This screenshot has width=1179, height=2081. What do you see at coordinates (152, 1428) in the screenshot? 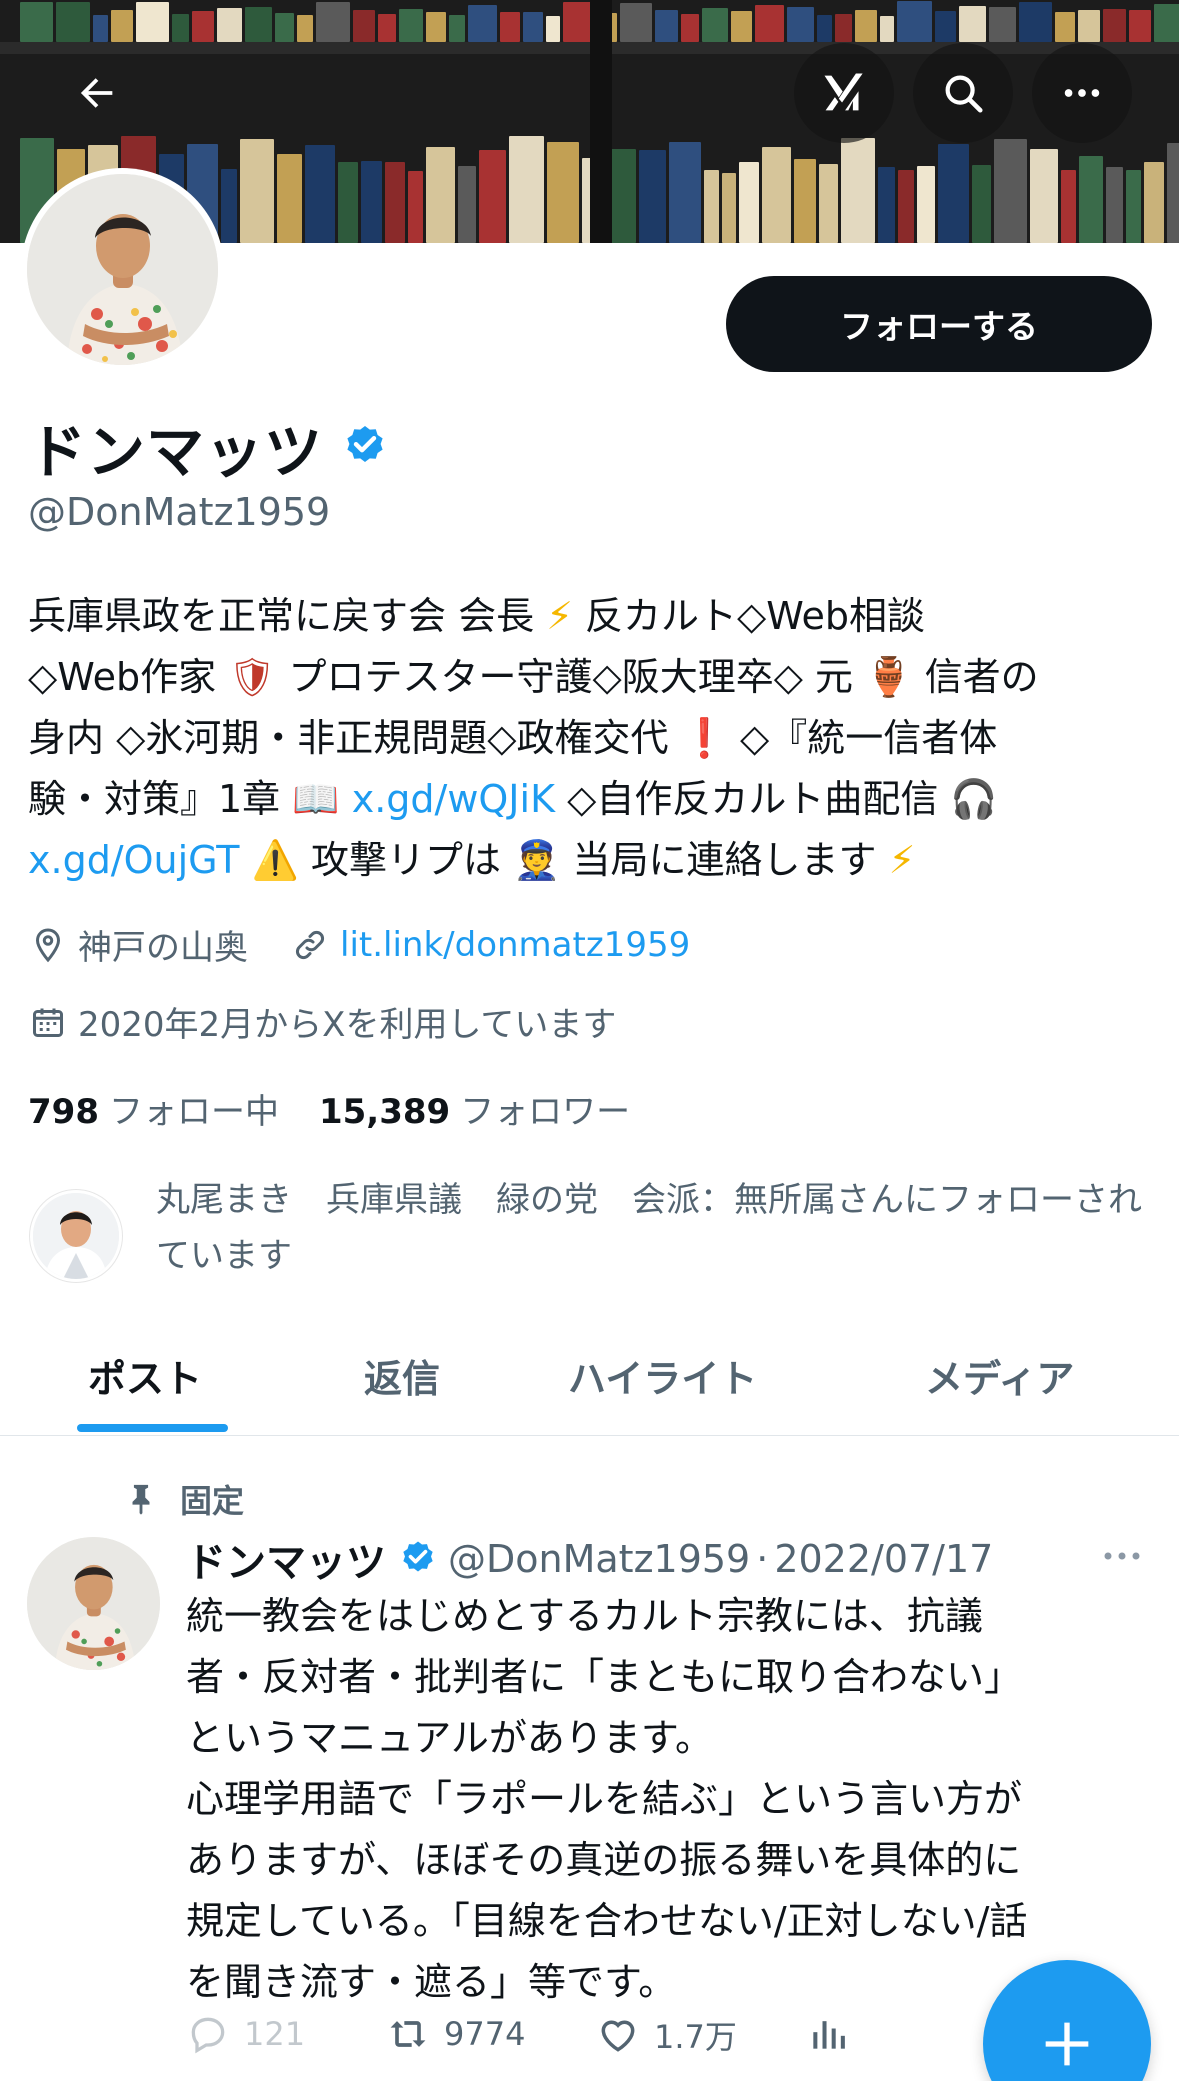
I see `active-tab-indicator` at bounding box center [152, 1428].